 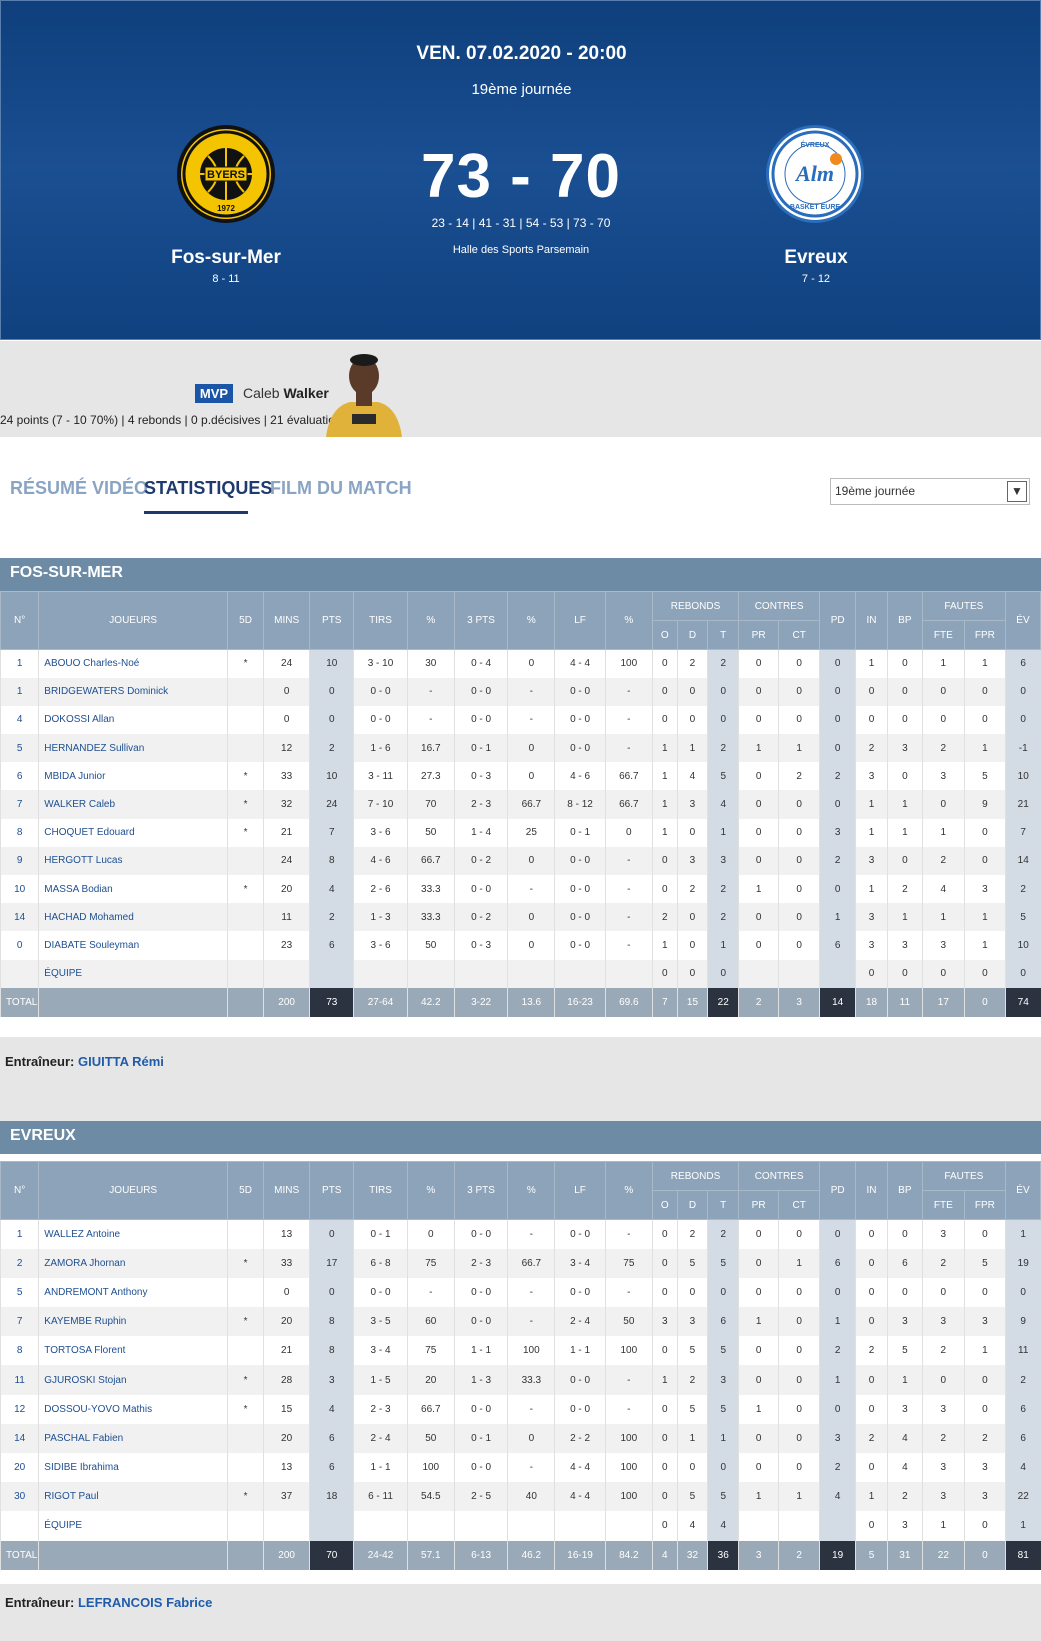 I want to click on tab-statistics: STATISTIQUES, so click(x=208, y=488).